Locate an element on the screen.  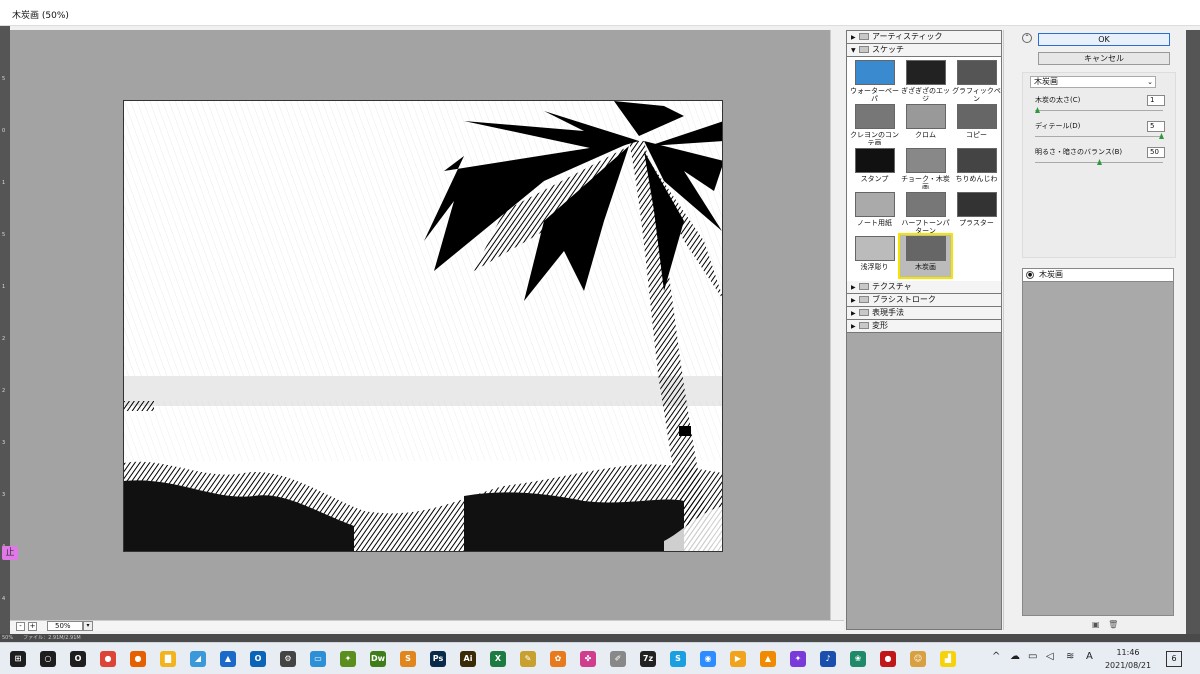
filter-thumbnail: ノート用紙 is located at coordinates (874, 212).